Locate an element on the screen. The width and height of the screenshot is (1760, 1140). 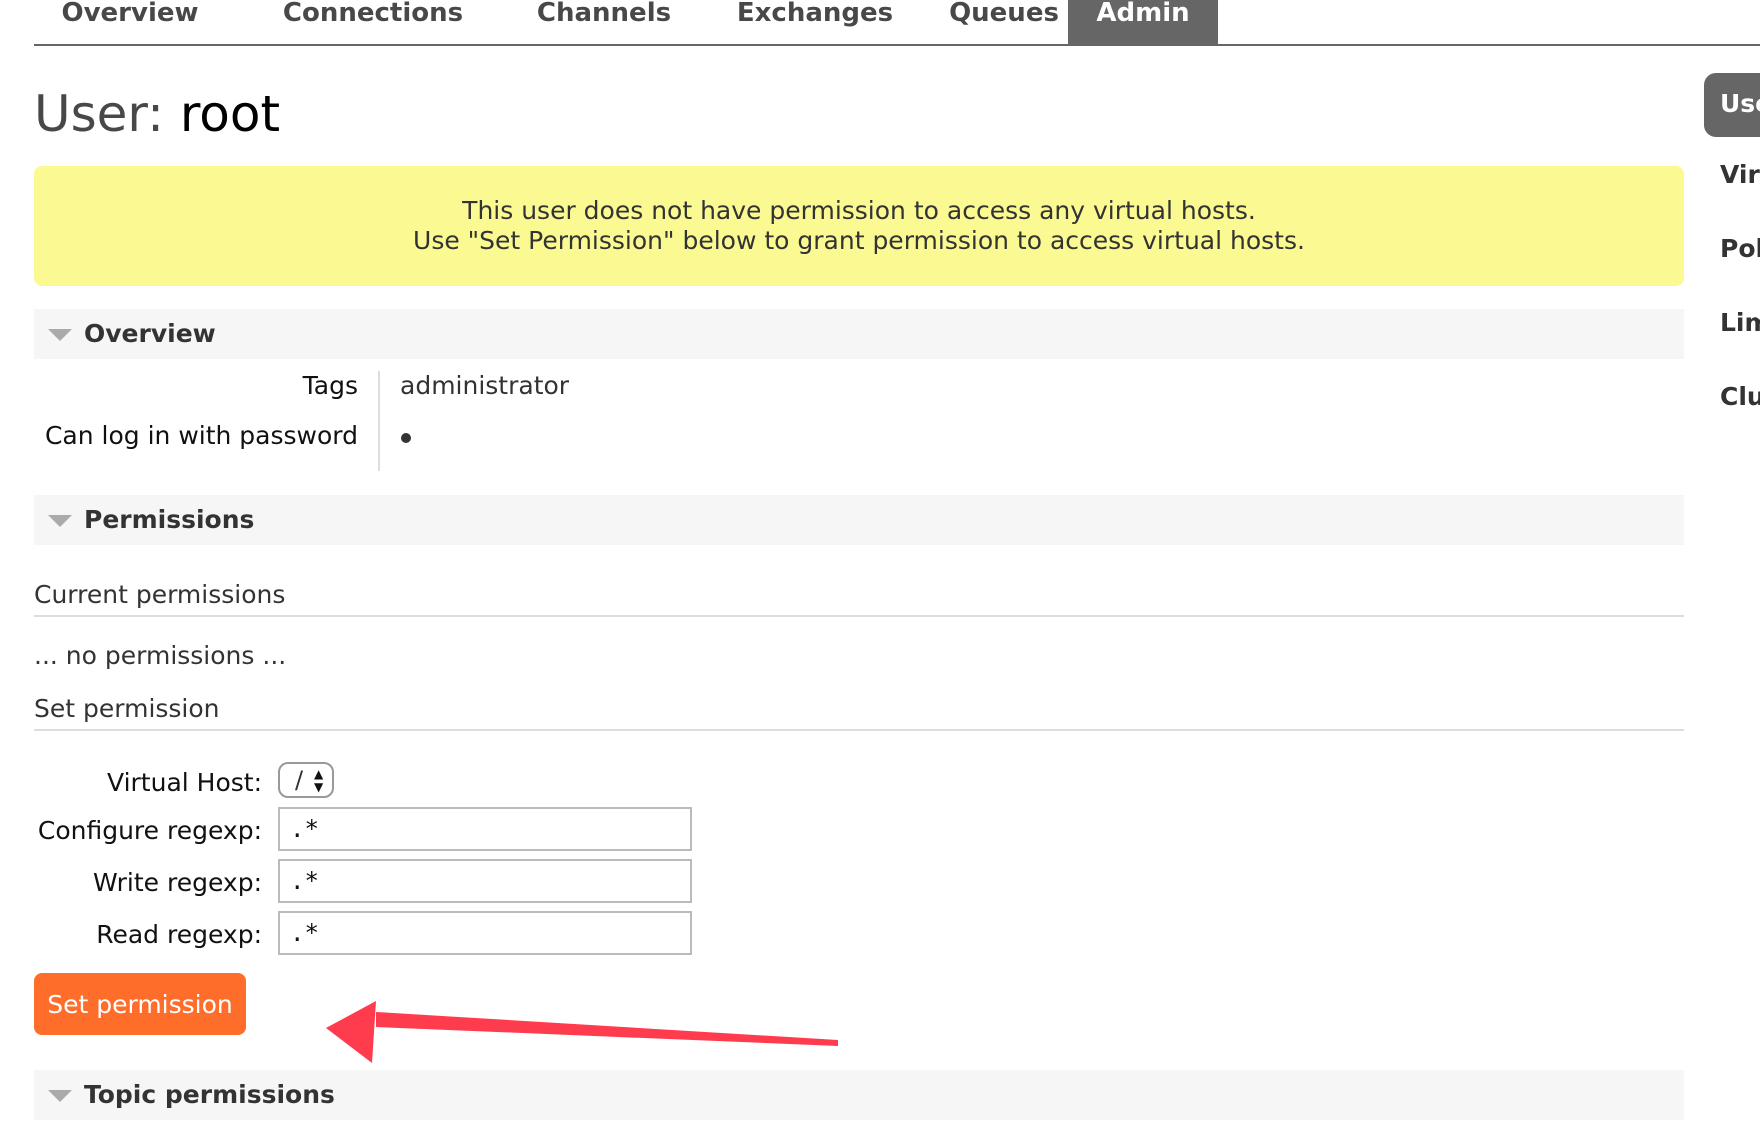
collapse-triangle-icon is located at coordinates (60, 1096).